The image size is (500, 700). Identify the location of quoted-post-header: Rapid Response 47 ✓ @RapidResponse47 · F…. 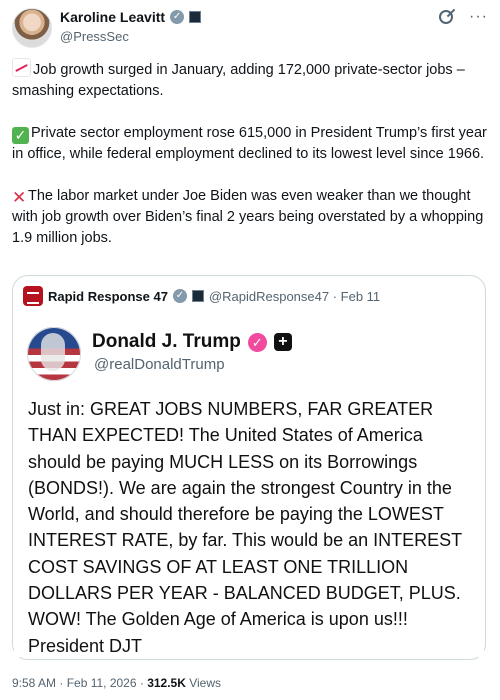
(201, 296).